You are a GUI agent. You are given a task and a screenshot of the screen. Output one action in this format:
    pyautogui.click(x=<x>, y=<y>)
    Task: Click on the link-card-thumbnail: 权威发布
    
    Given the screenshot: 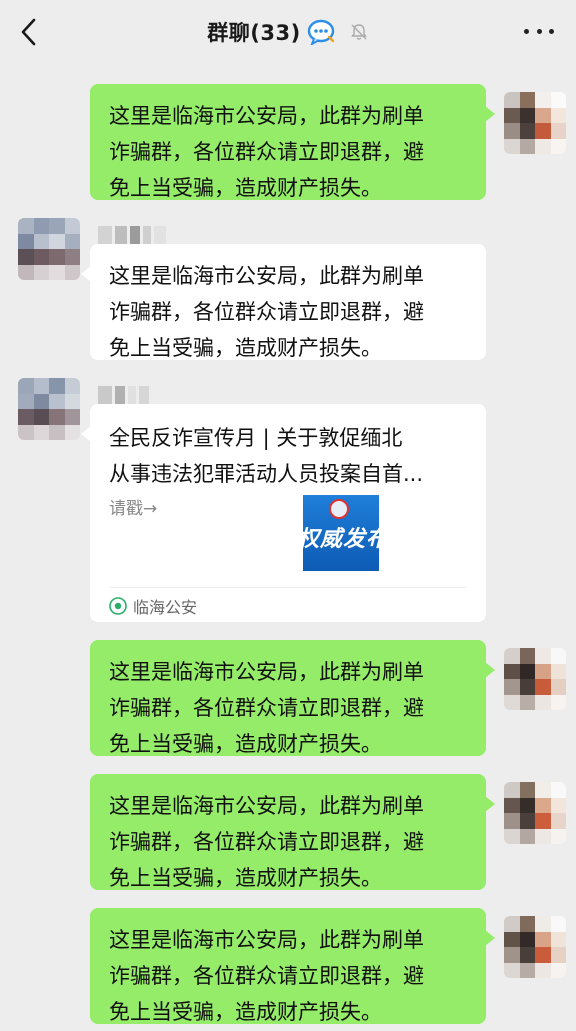 What is the action you would take?
    pyautogui.click(x=341, y=533)
    